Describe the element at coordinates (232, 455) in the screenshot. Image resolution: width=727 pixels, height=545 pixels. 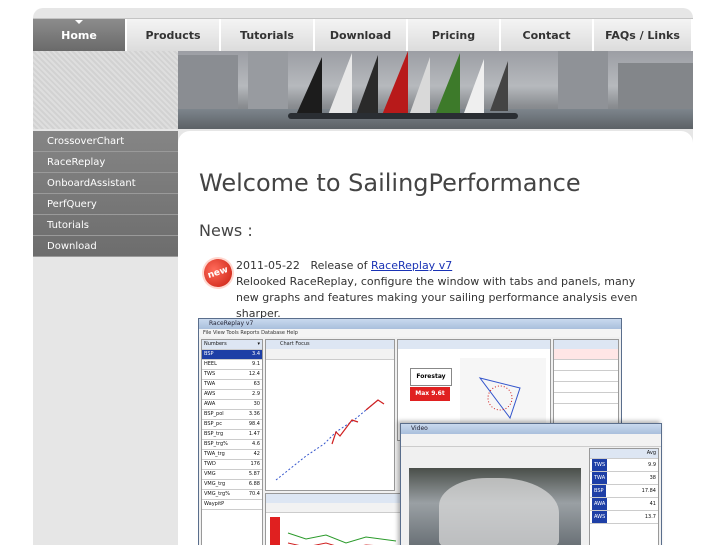
I see `table-row: TWA_trg 42` at that location.